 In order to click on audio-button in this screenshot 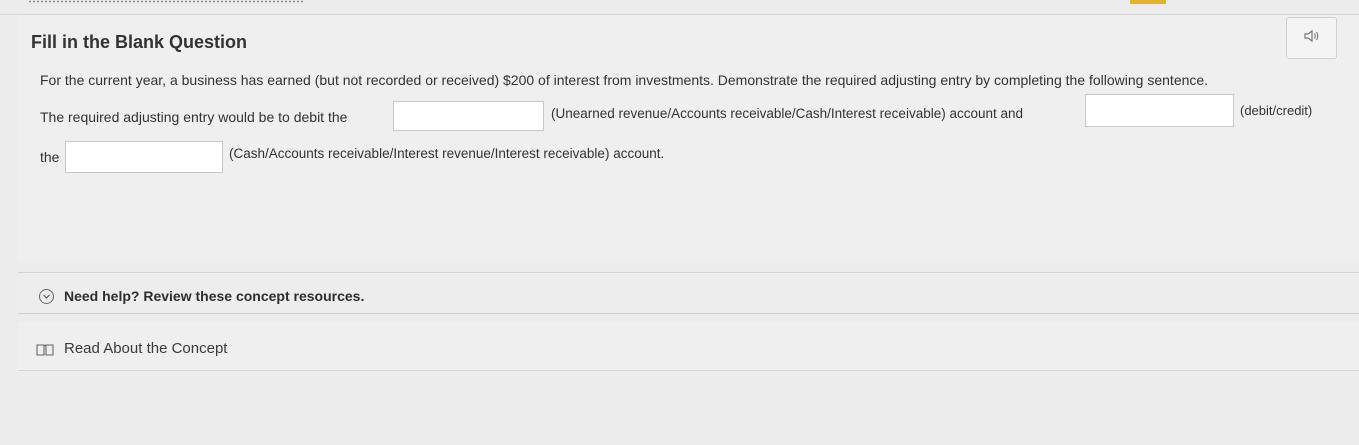, I will do `click(1311, 38)`.